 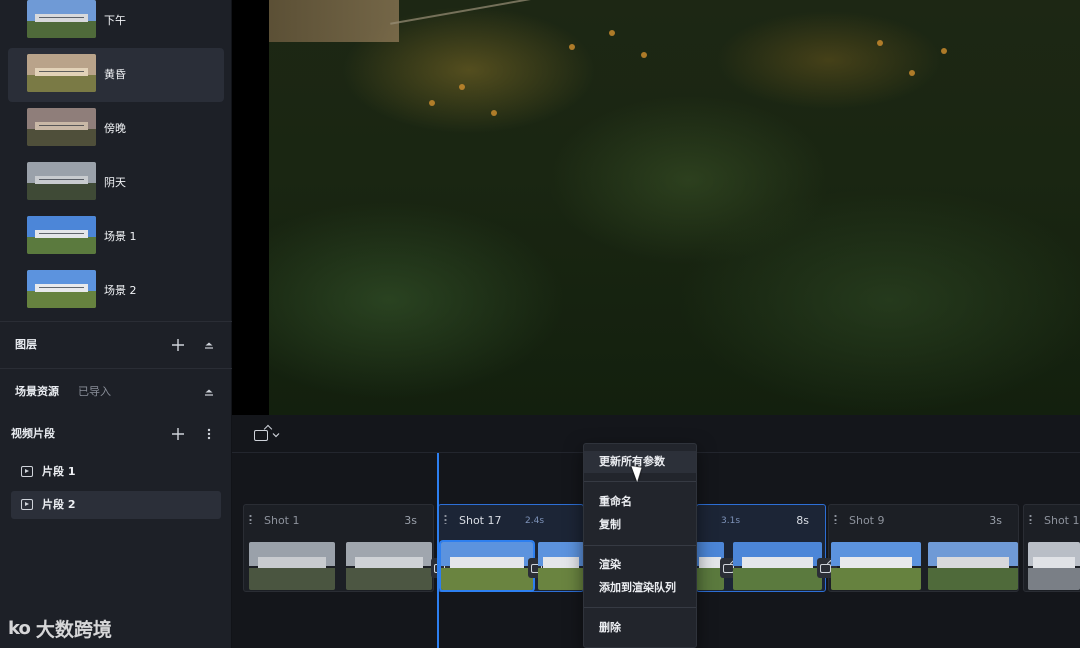 What do you see at coordinates (474, 12) in the screenshot?
I see `scene-railing` at bounding box center [474, 12].